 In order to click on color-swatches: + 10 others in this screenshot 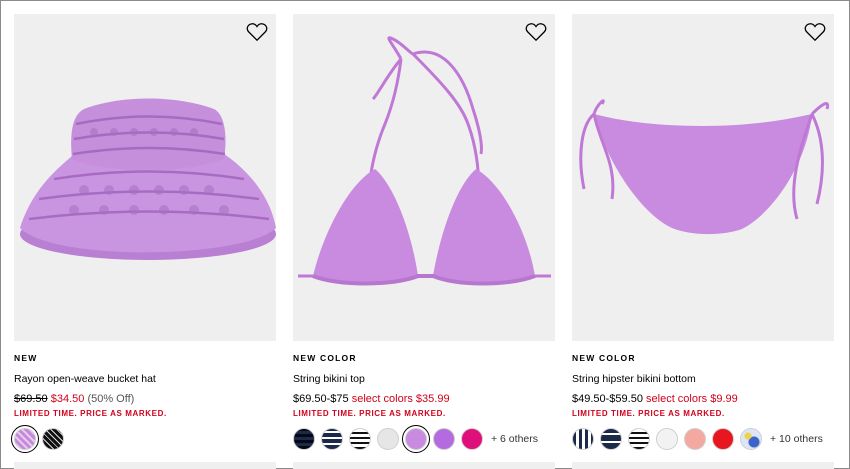, I will do `click(703, 439)`.